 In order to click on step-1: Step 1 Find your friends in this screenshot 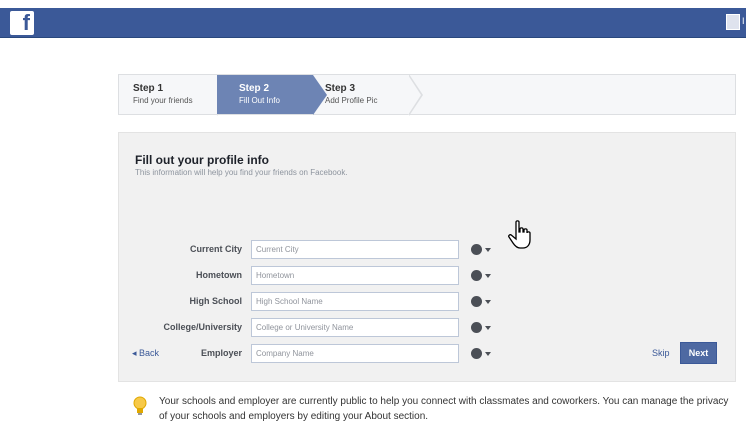, I will do `click(169, 94)`.